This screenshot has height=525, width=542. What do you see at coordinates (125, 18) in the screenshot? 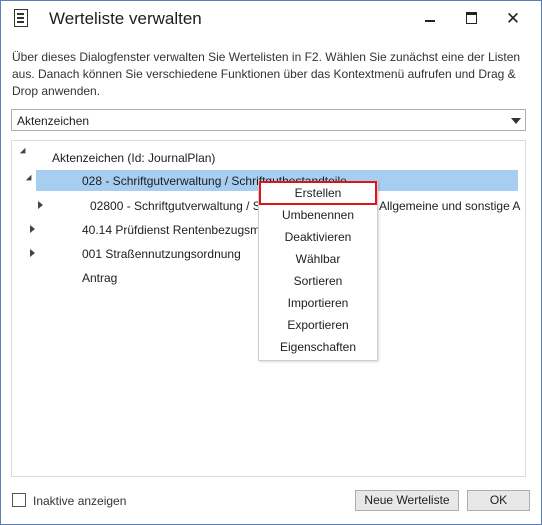
I see `window-title: Werteliste verwalten` at bounding box center [125, 18].